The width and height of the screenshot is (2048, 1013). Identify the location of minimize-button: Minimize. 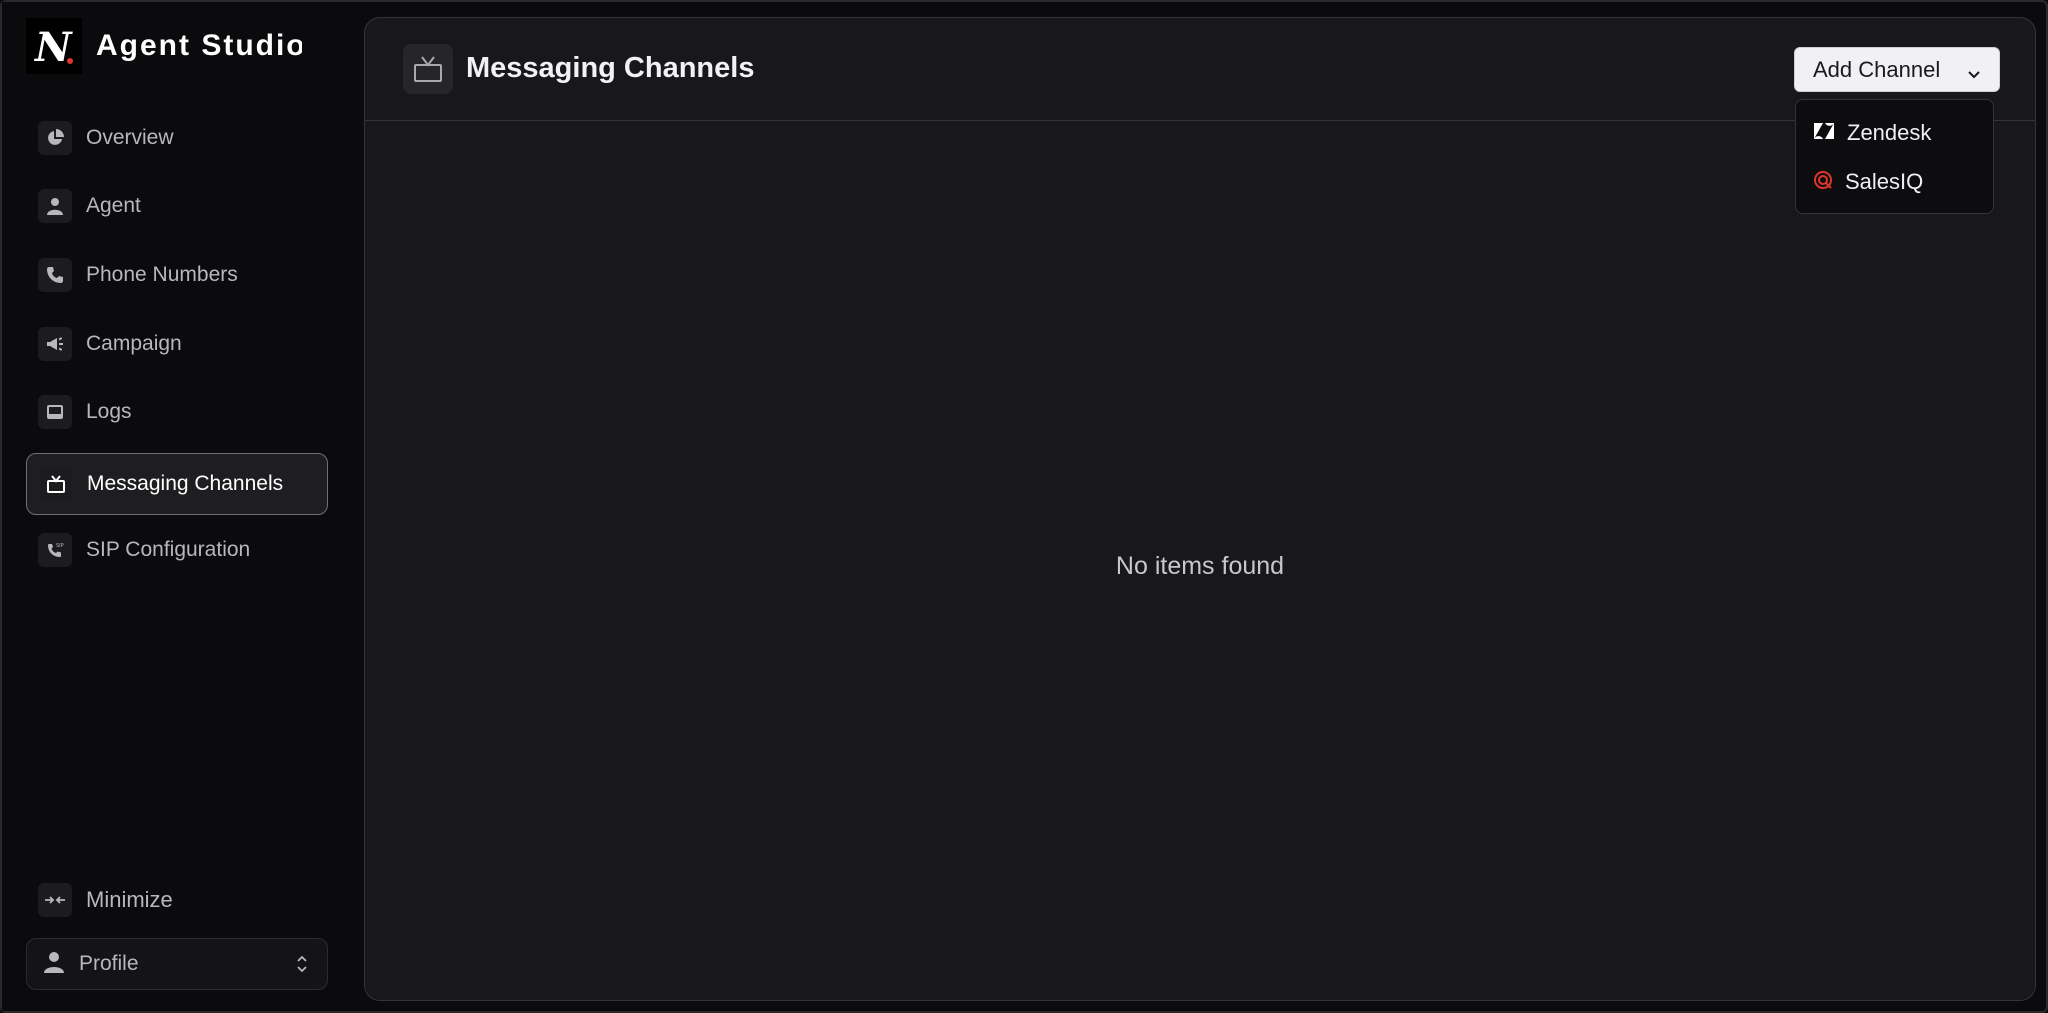
(105, 900).